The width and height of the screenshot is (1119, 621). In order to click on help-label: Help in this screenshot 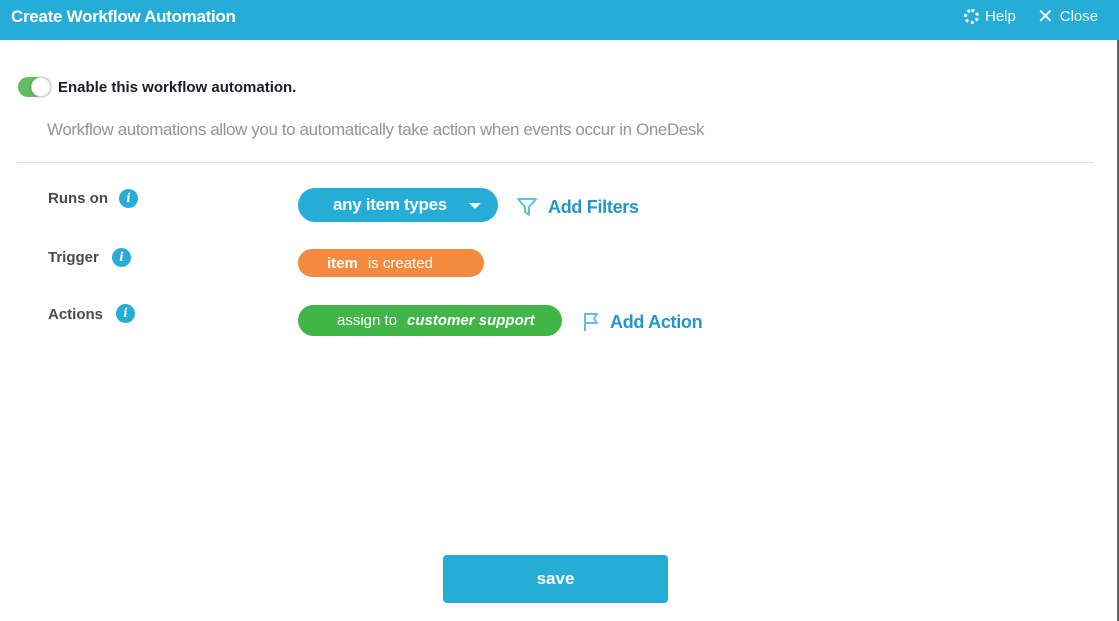, I will do `click(1000, 16)`.